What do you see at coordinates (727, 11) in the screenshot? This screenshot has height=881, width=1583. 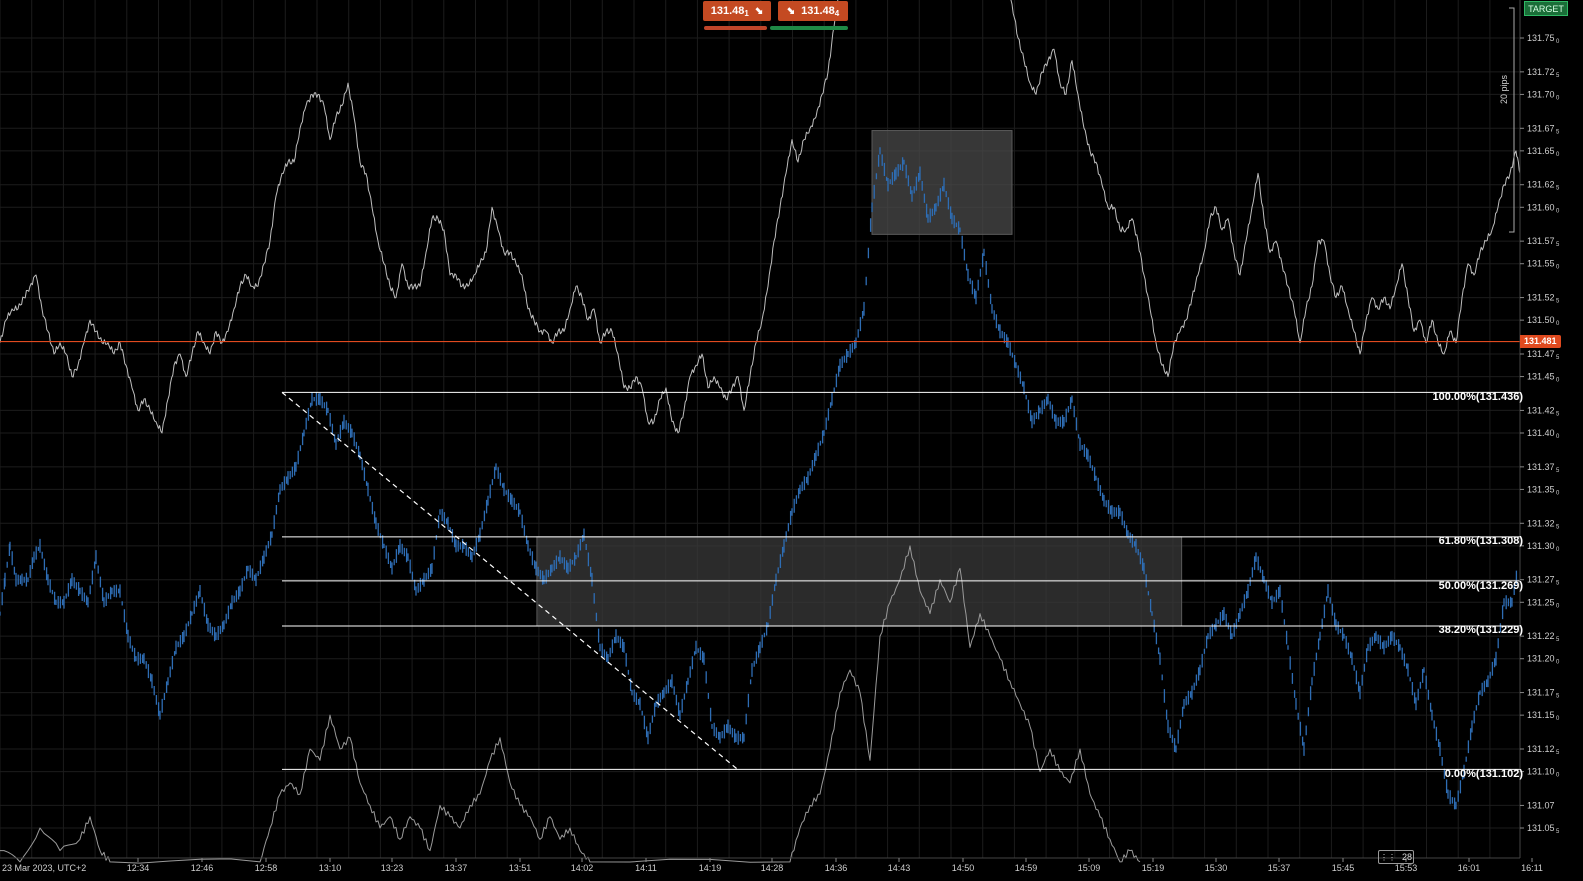 I see `sell-price: 131.48` at bounding box center [727, 11].